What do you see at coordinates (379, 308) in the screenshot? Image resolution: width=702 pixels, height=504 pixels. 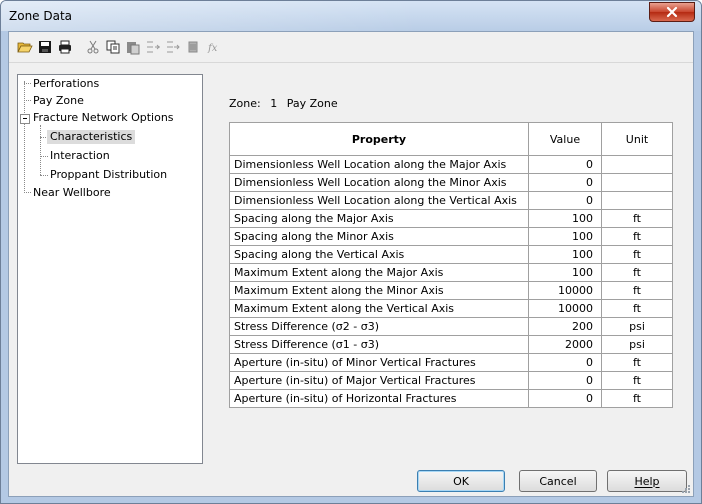 I see `property-cell: Maximum Extent along the Vertical Axis` at bounding box center [379, 308].